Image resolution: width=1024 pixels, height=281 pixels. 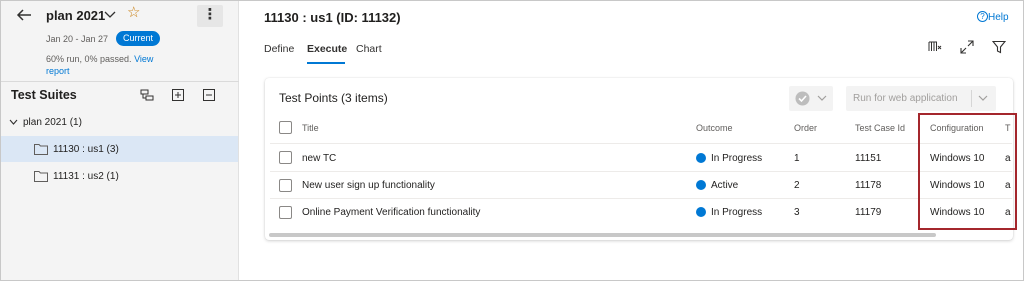 I want to click on tab-define: Define, so click(x=279, y=49).